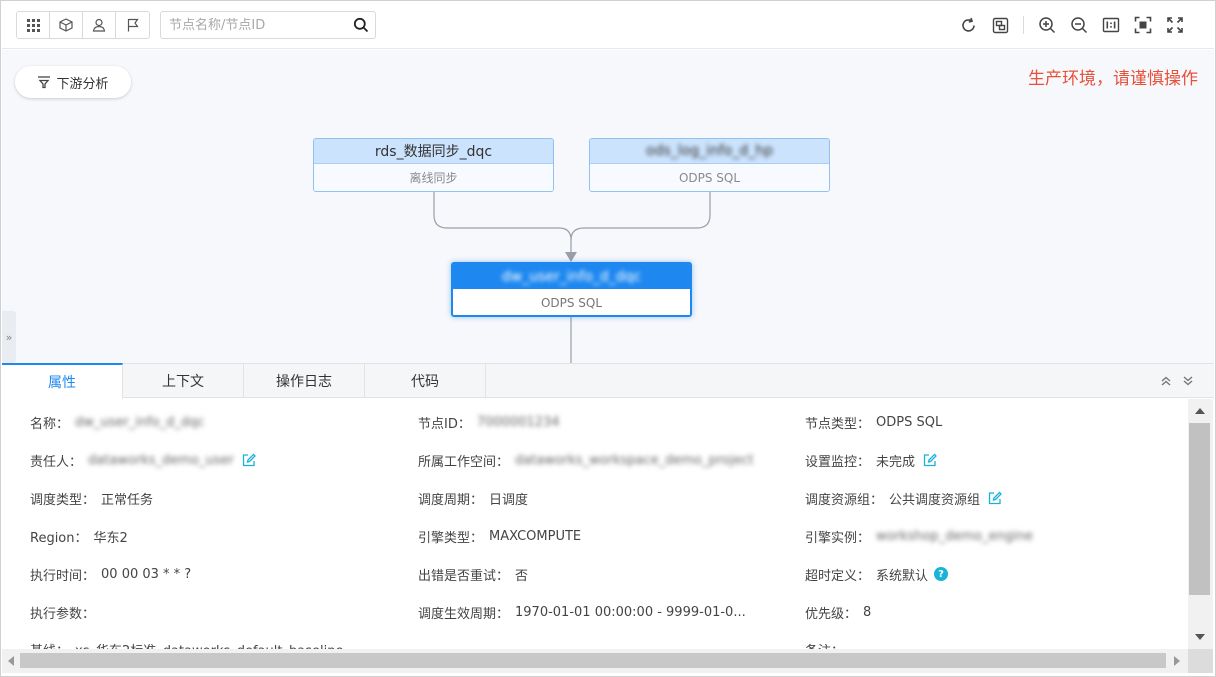 The height and width of the screenshot is (677, 1216). I want to click on horizontal-scrollbar, so click(595, 661).